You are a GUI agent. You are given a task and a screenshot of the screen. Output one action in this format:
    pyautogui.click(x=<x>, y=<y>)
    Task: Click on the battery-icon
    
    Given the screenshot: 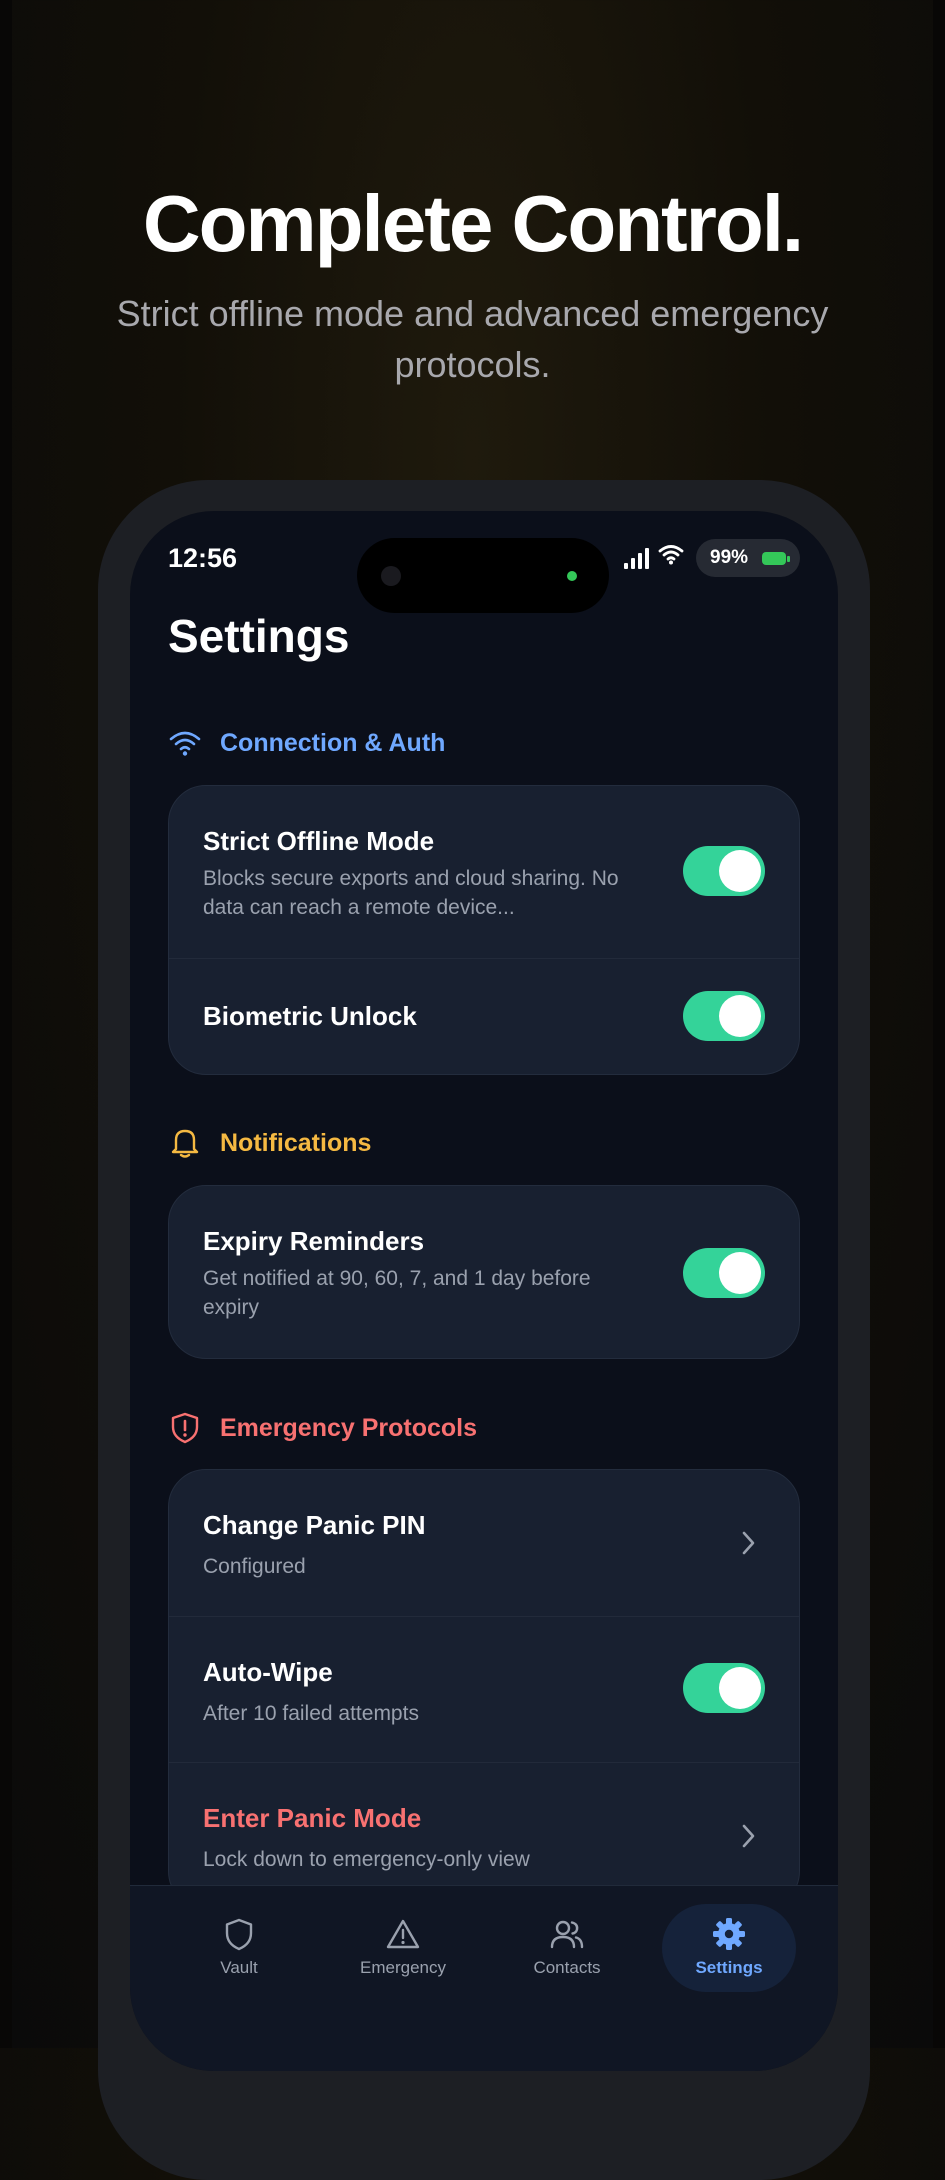 What is the action you would take?
    pyautogui.click(x=774, y=558)
    